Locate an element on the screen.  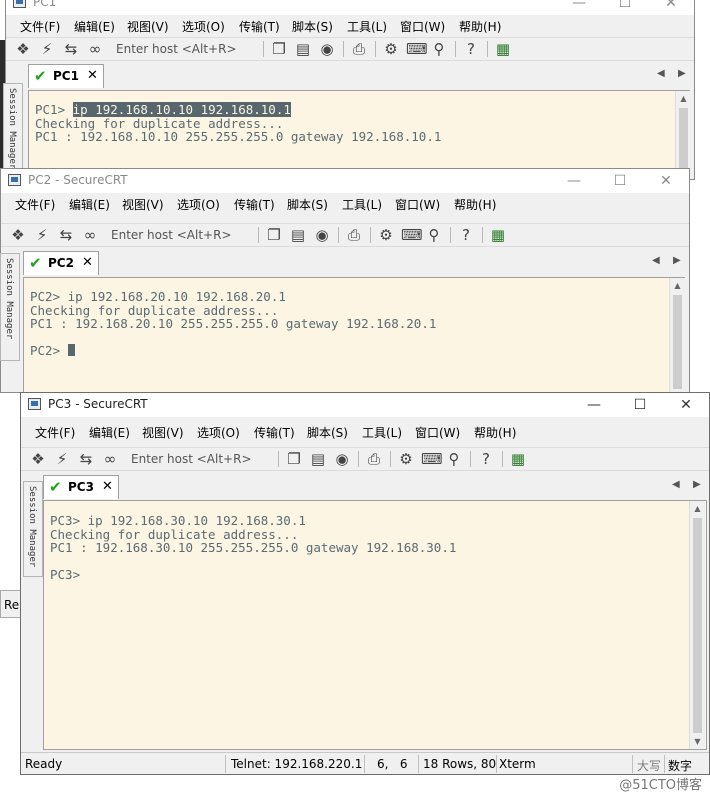
tab-pc3: ✔ PC3 ✕ is located at coordinates (81, 487).